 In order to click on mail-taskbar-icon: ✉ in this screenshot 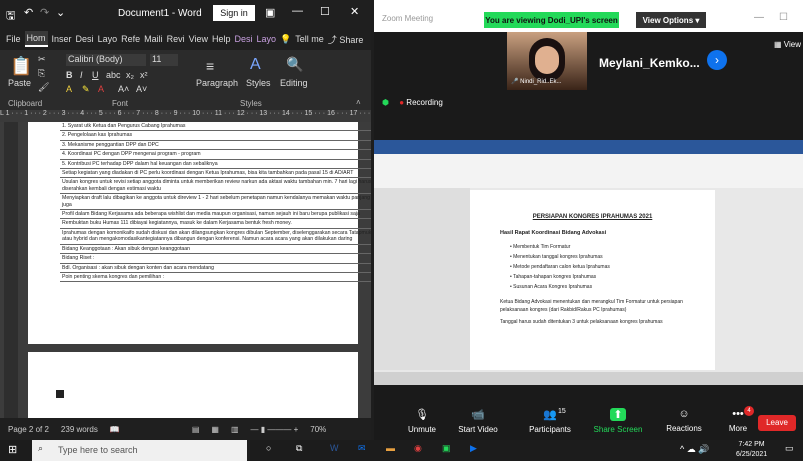, I will do `click(362, 448)`.